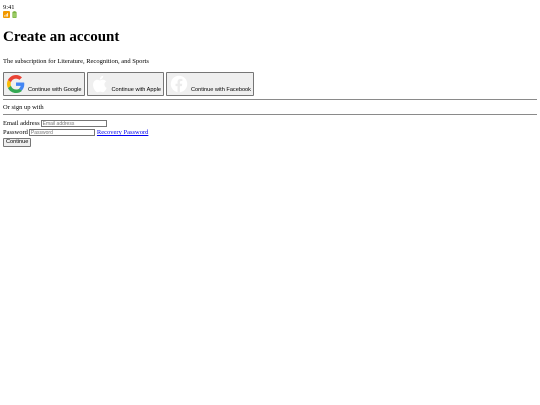 The height and width of the screenshot is (405, 540). What do you see at coordinates (122, 132) in the screenshot?
I see `recovery-password-link: Recovery Password` at bounding box center [122, 132].